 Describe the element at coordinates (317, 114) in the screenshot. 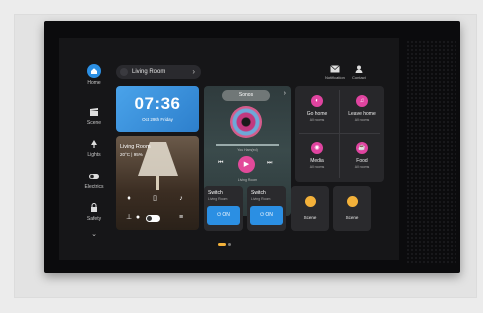

I see `scene-name: Go home` at that location.